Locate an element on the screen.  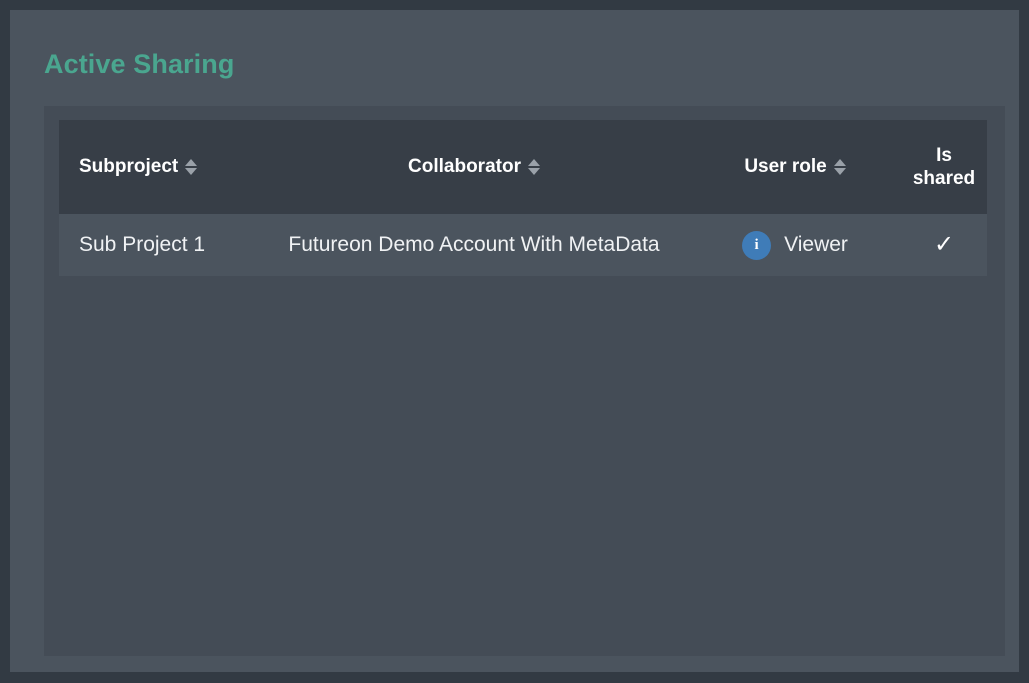
column-header-is-shared-label: Is shared is located at coordinates (944, 166).